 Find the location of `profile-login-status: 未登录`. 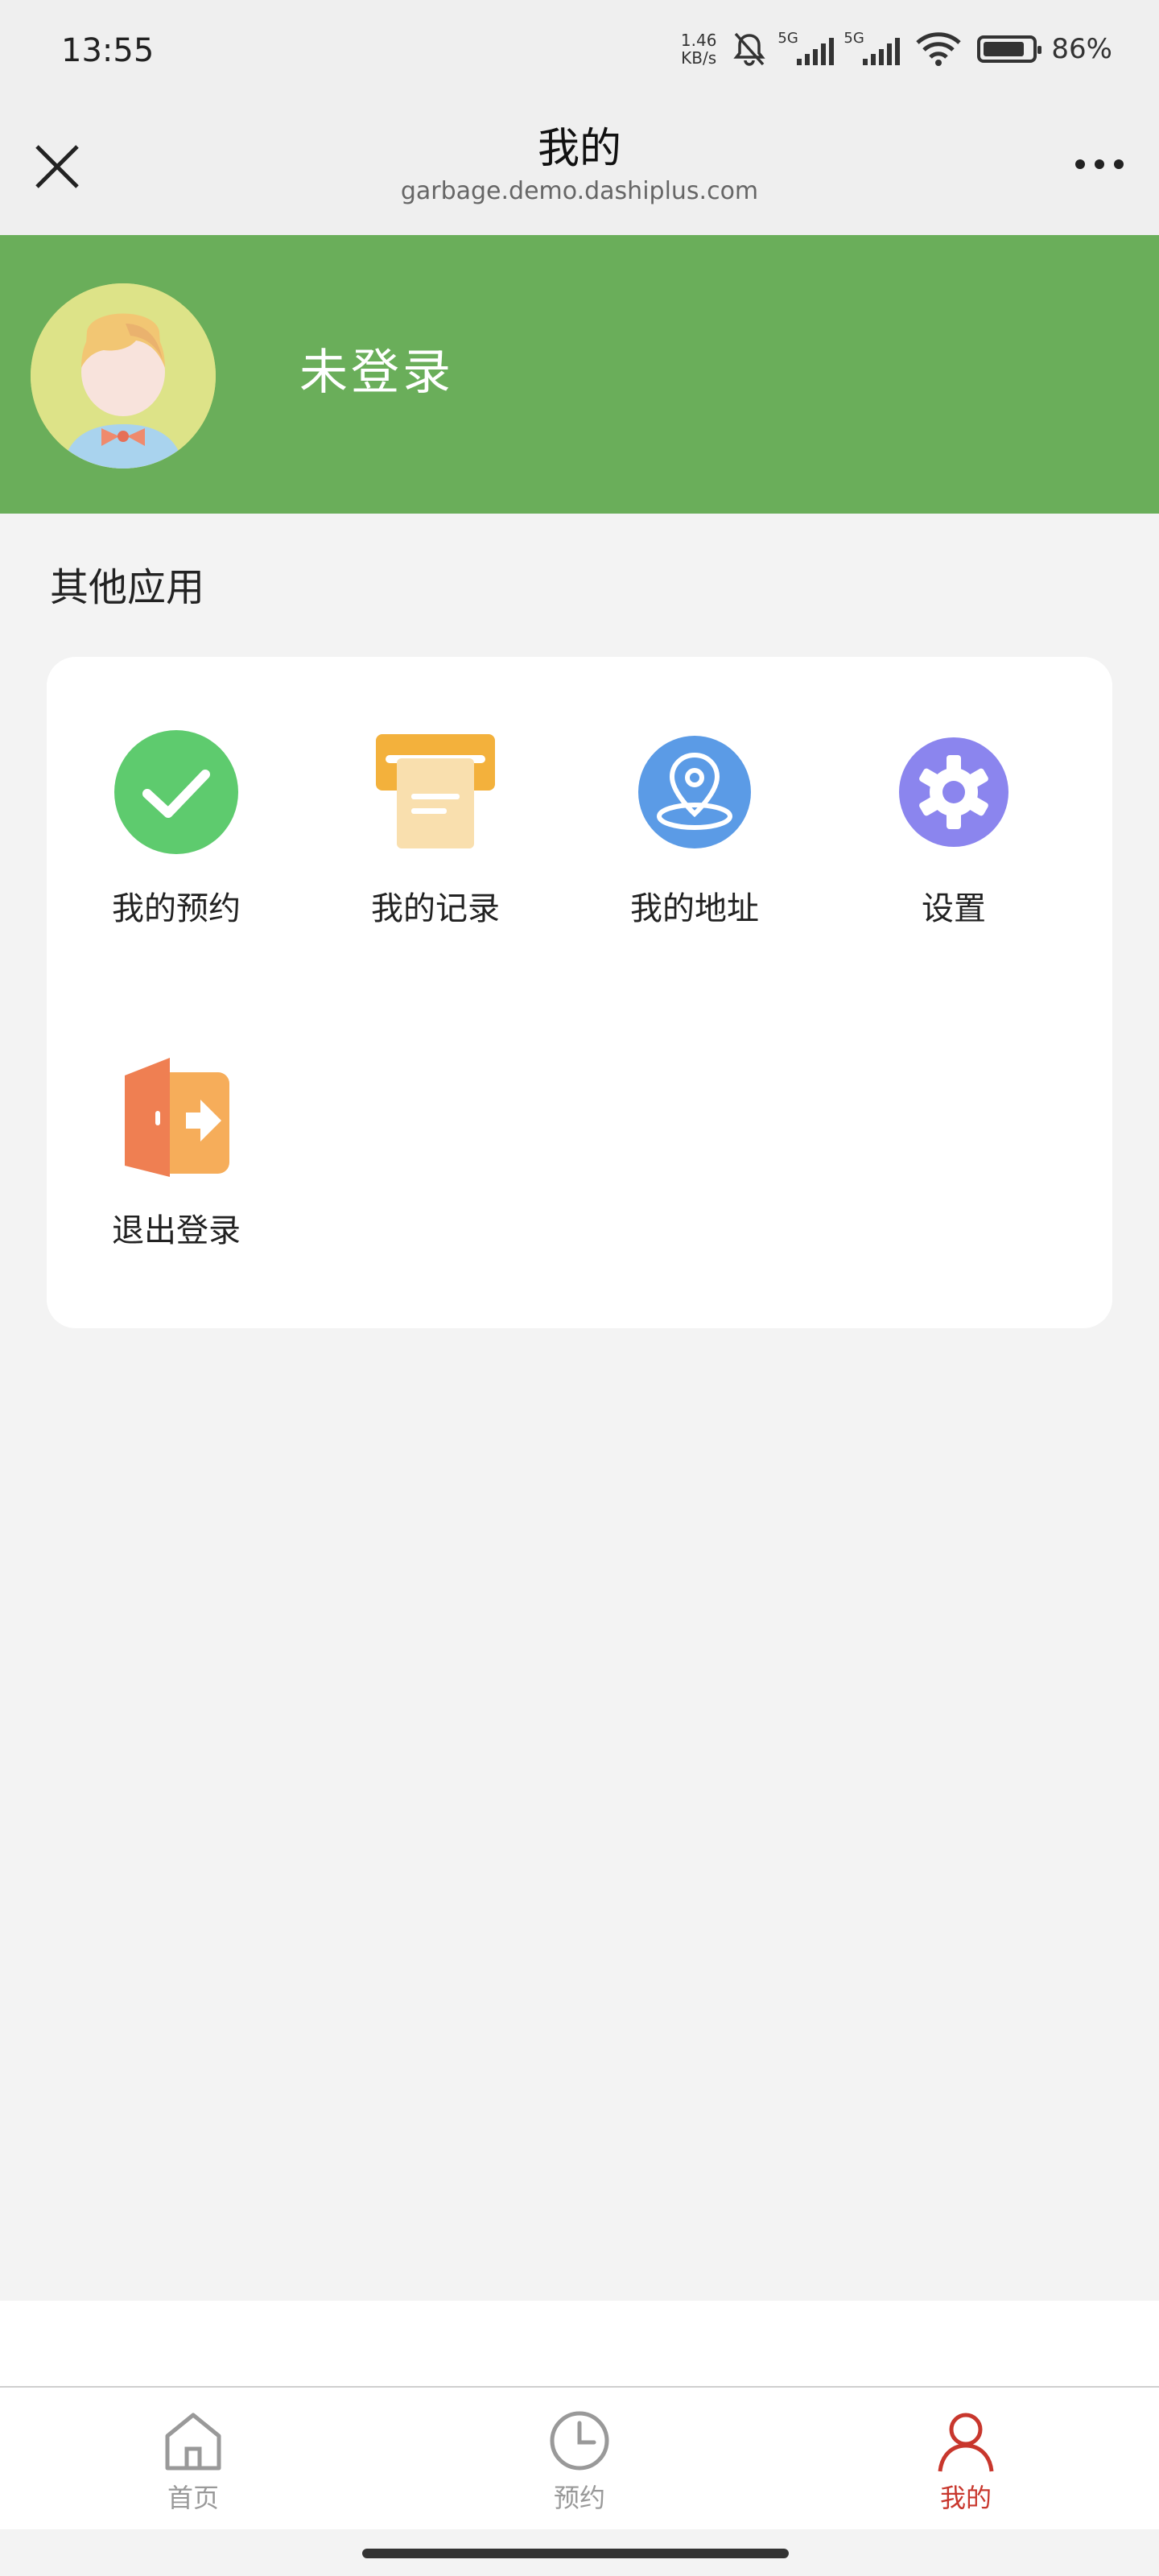

profile-login-status: 未登录 is located at coordinates (376, 368).